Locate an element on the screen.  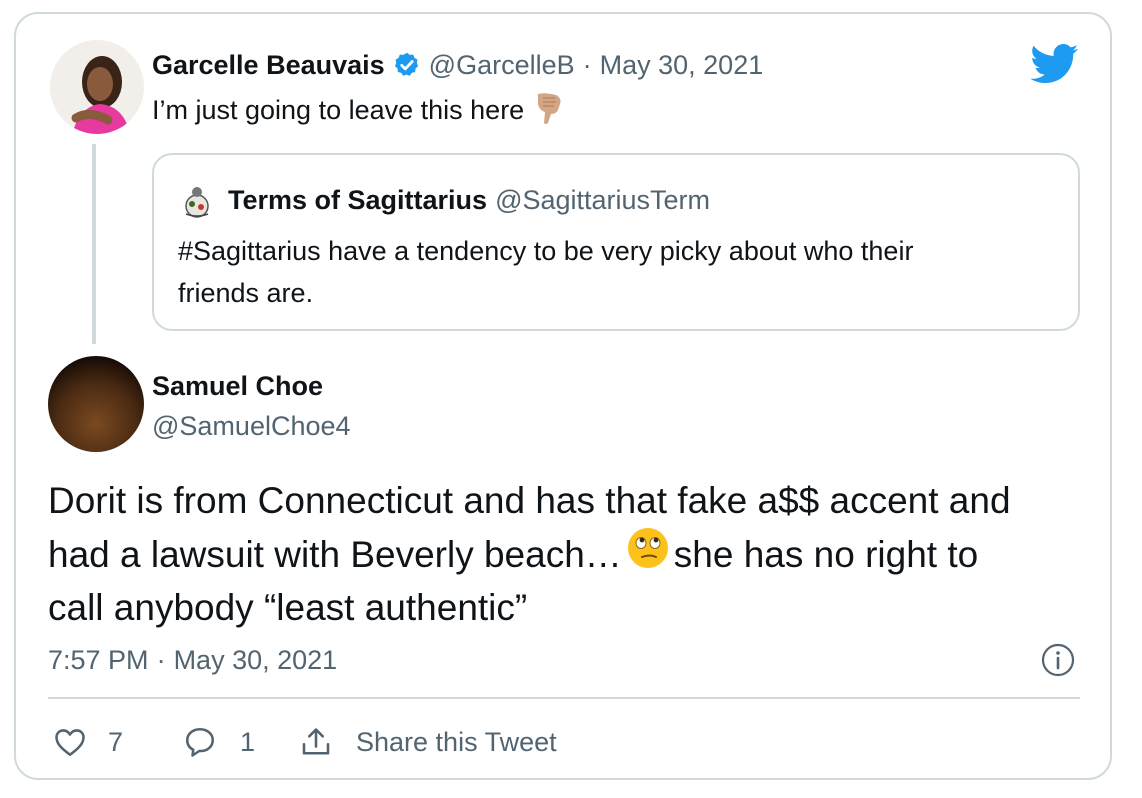
main-tweet-text-line2b: she has no right to is located at coordinates (826, 554).